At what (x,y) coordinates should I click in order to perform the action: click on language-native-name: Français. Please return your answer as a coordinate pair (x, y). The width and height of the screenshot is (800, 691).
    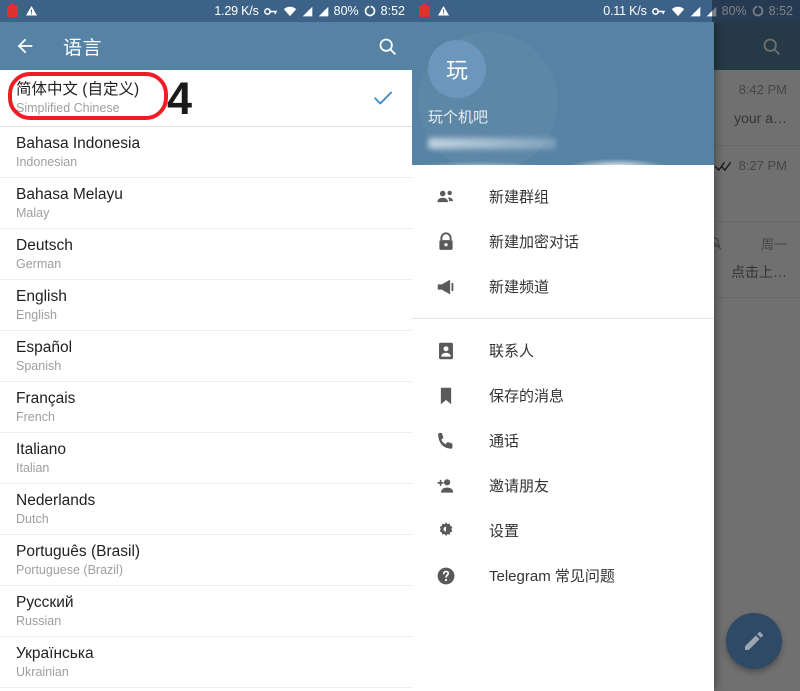
    Looking at the image, I should click on (46, 398).